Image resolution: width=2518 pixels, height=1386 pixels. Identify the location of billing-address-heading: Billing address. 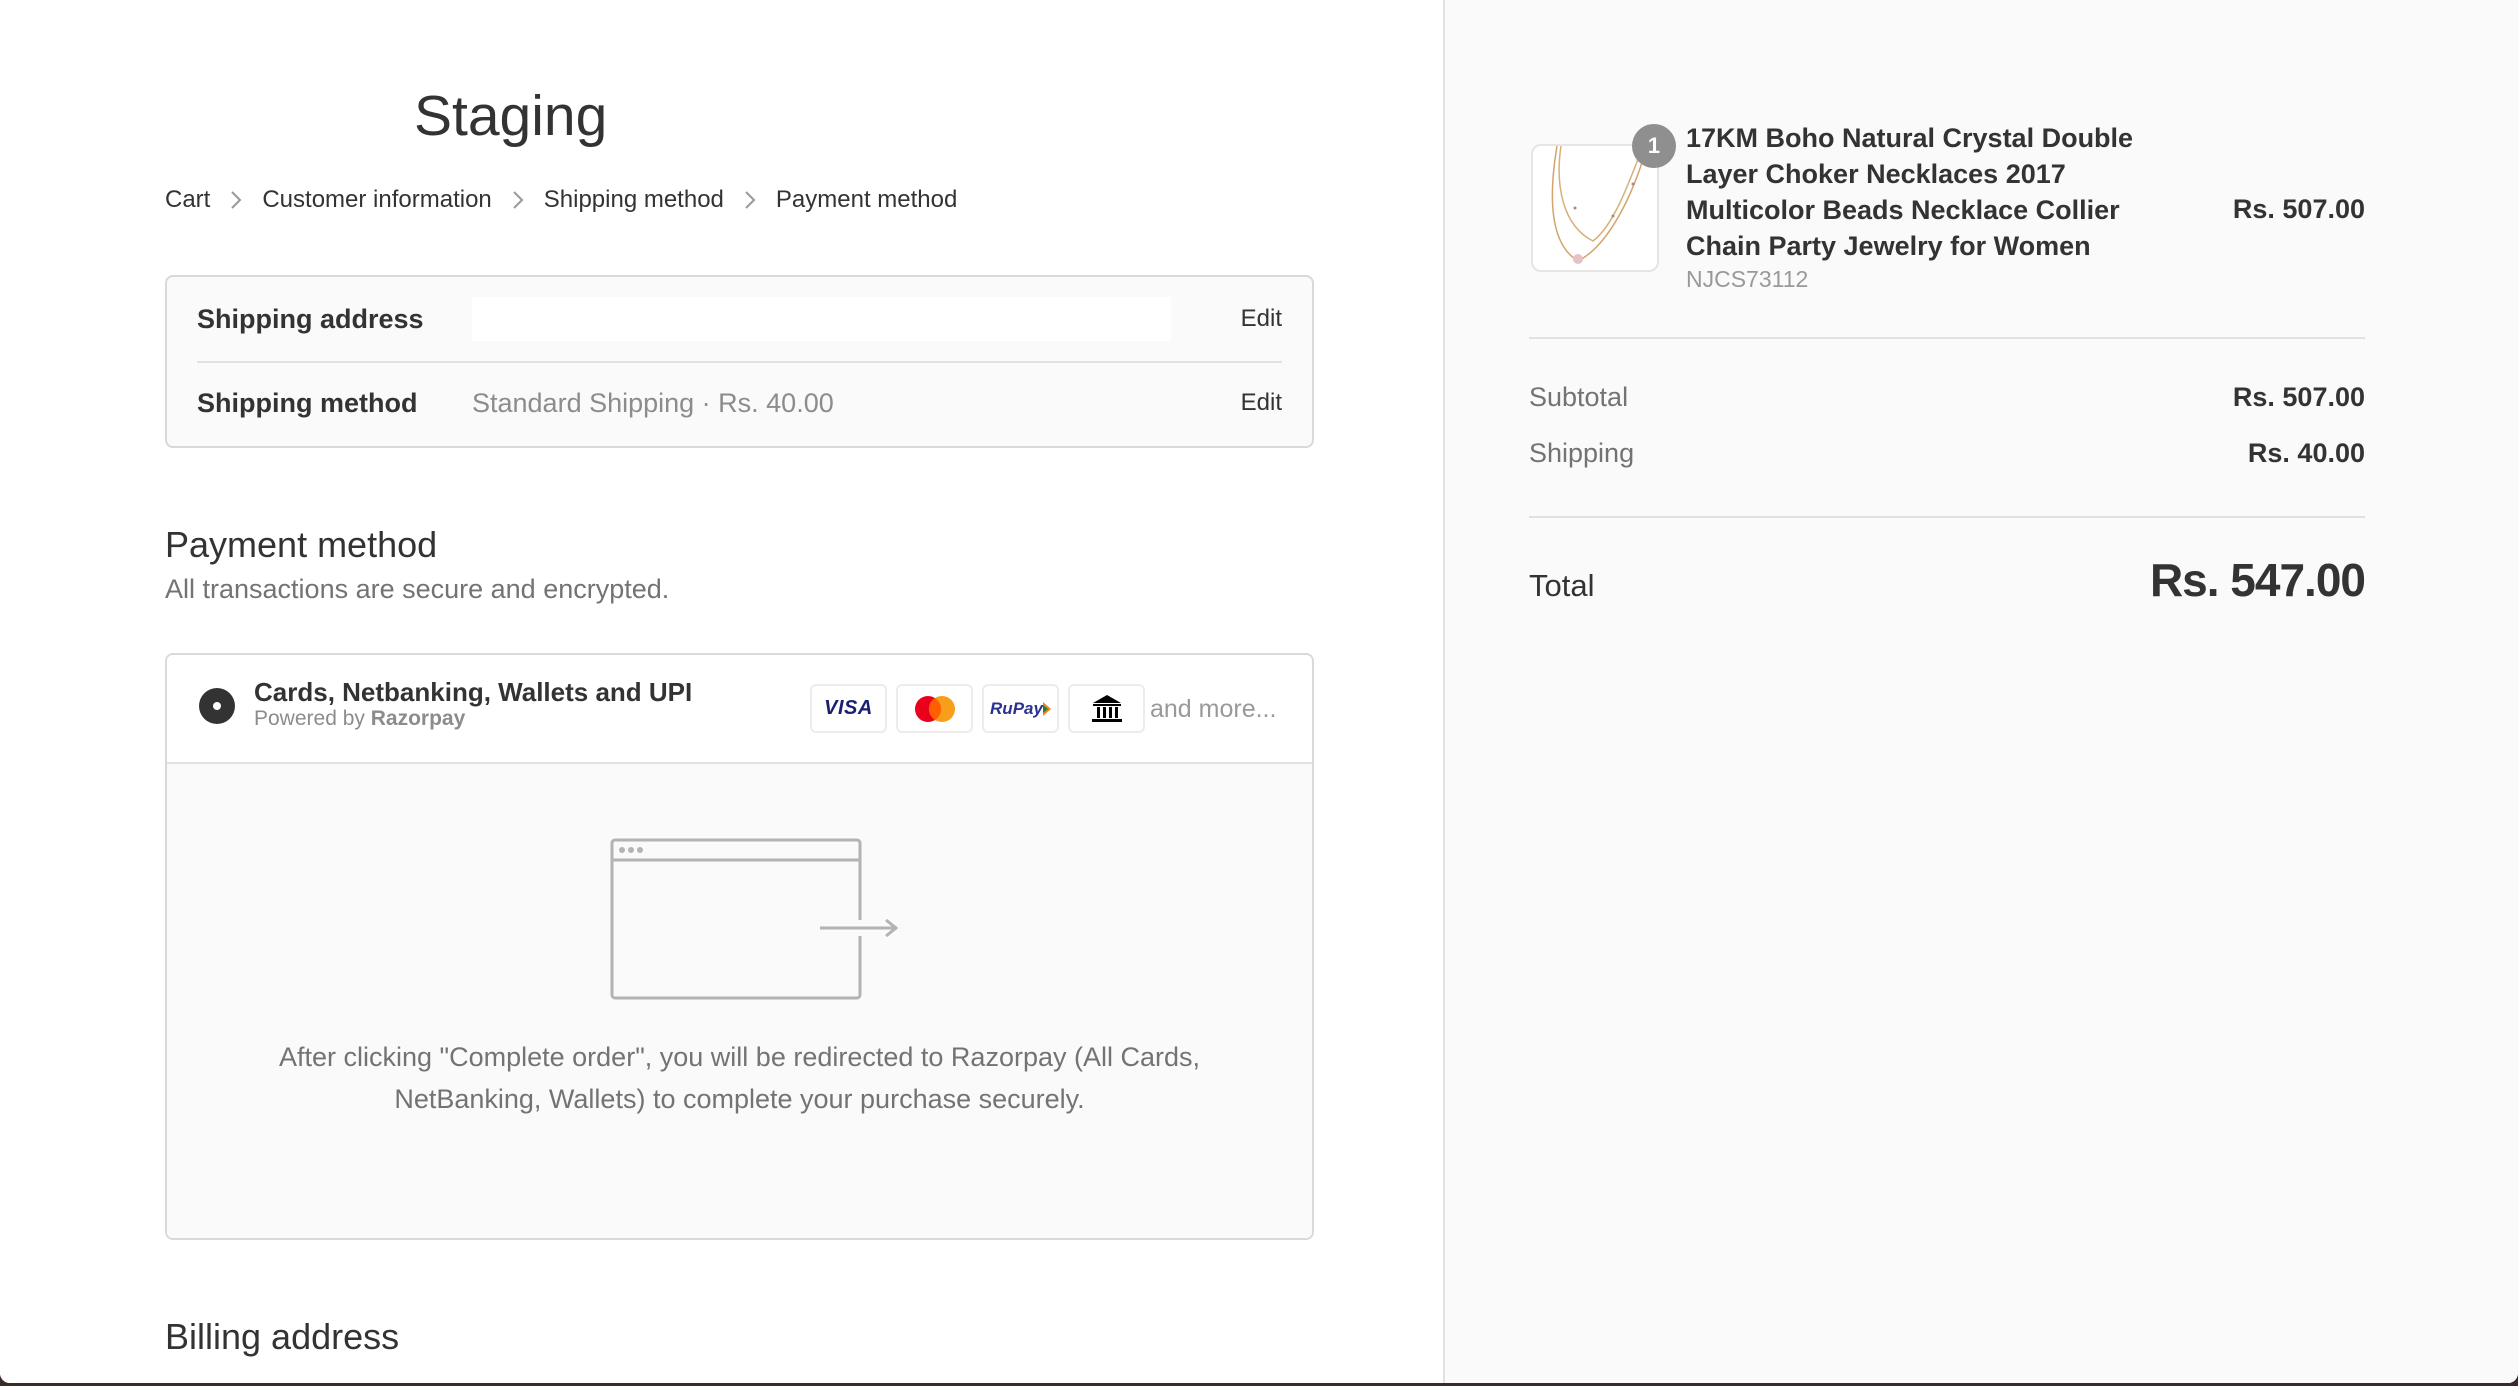
(282, 1336).